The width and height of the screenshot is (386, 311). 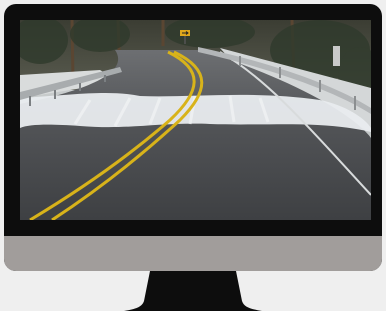 What do you see at coordinates (193, 291) in the screenshot?
I see `monitor-stand` at bounding box center [193, 291].